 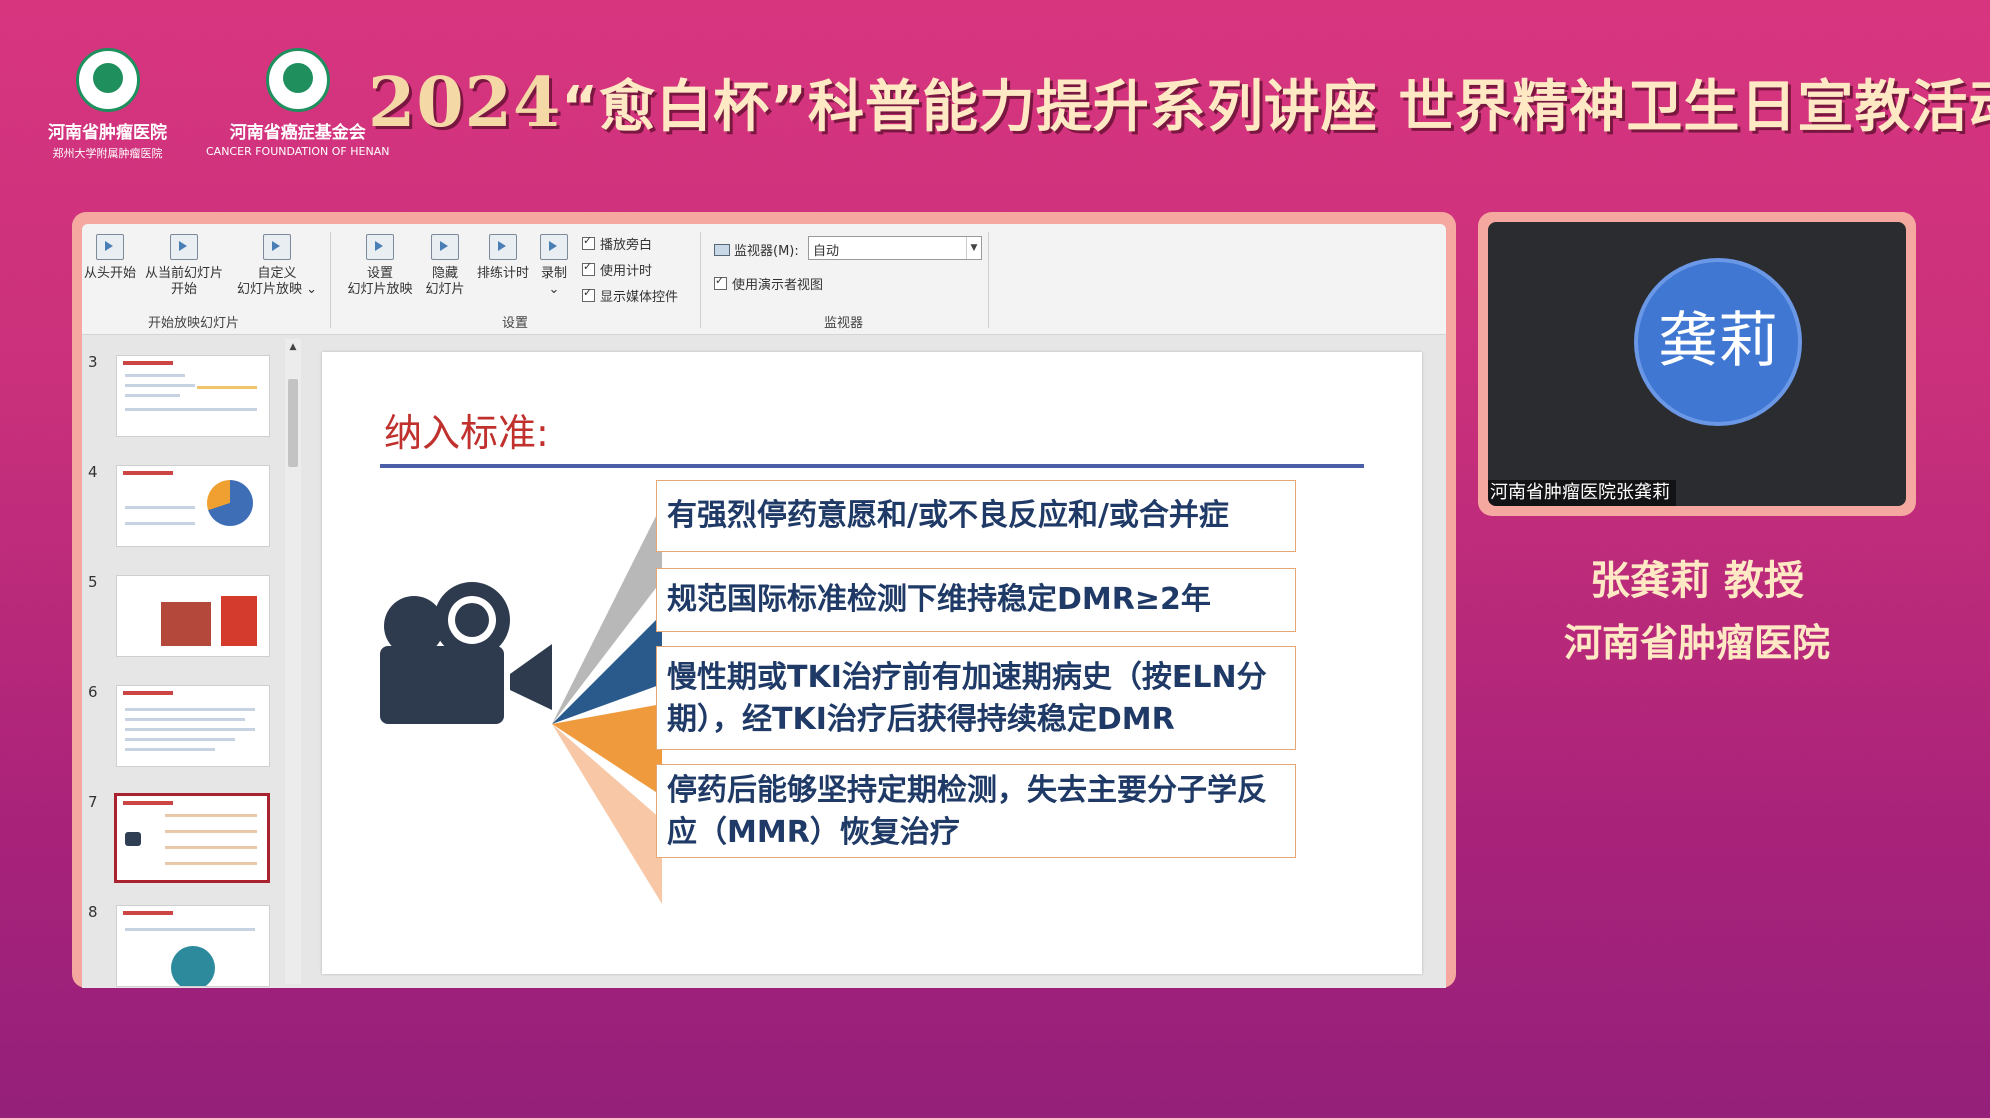 I want to click on thumbnail-umbrella-graphic, so click(x=193, y=966).